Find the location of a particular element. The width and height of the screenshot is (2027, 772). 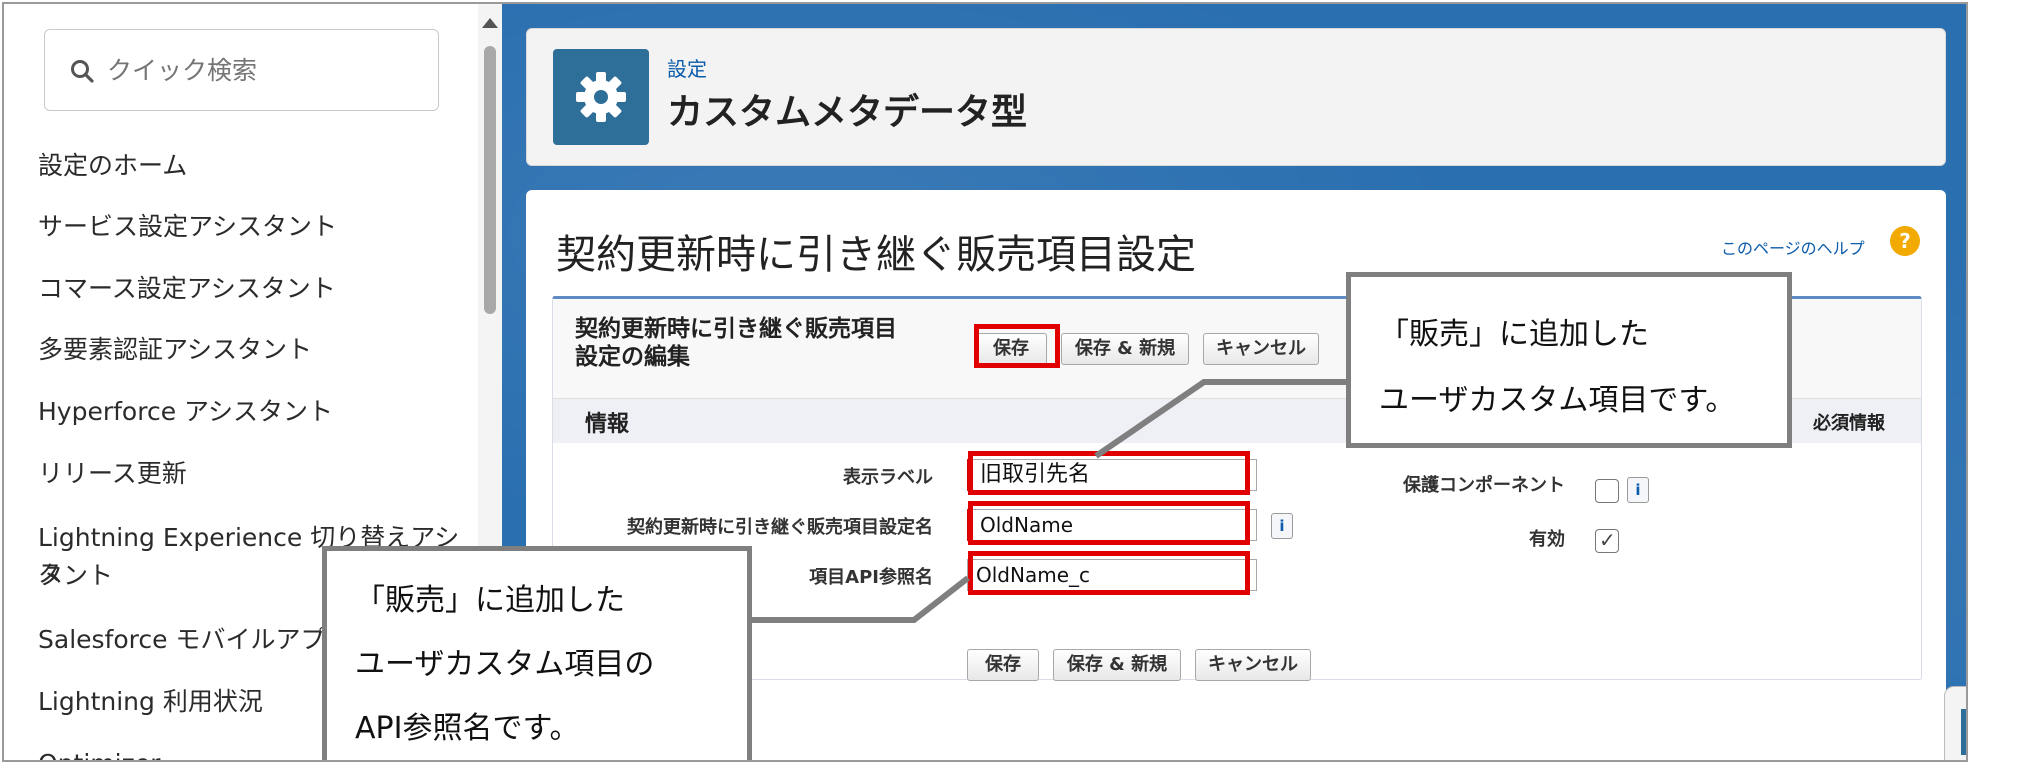

chevron-left-icon is located at coordinates (1967, 732).